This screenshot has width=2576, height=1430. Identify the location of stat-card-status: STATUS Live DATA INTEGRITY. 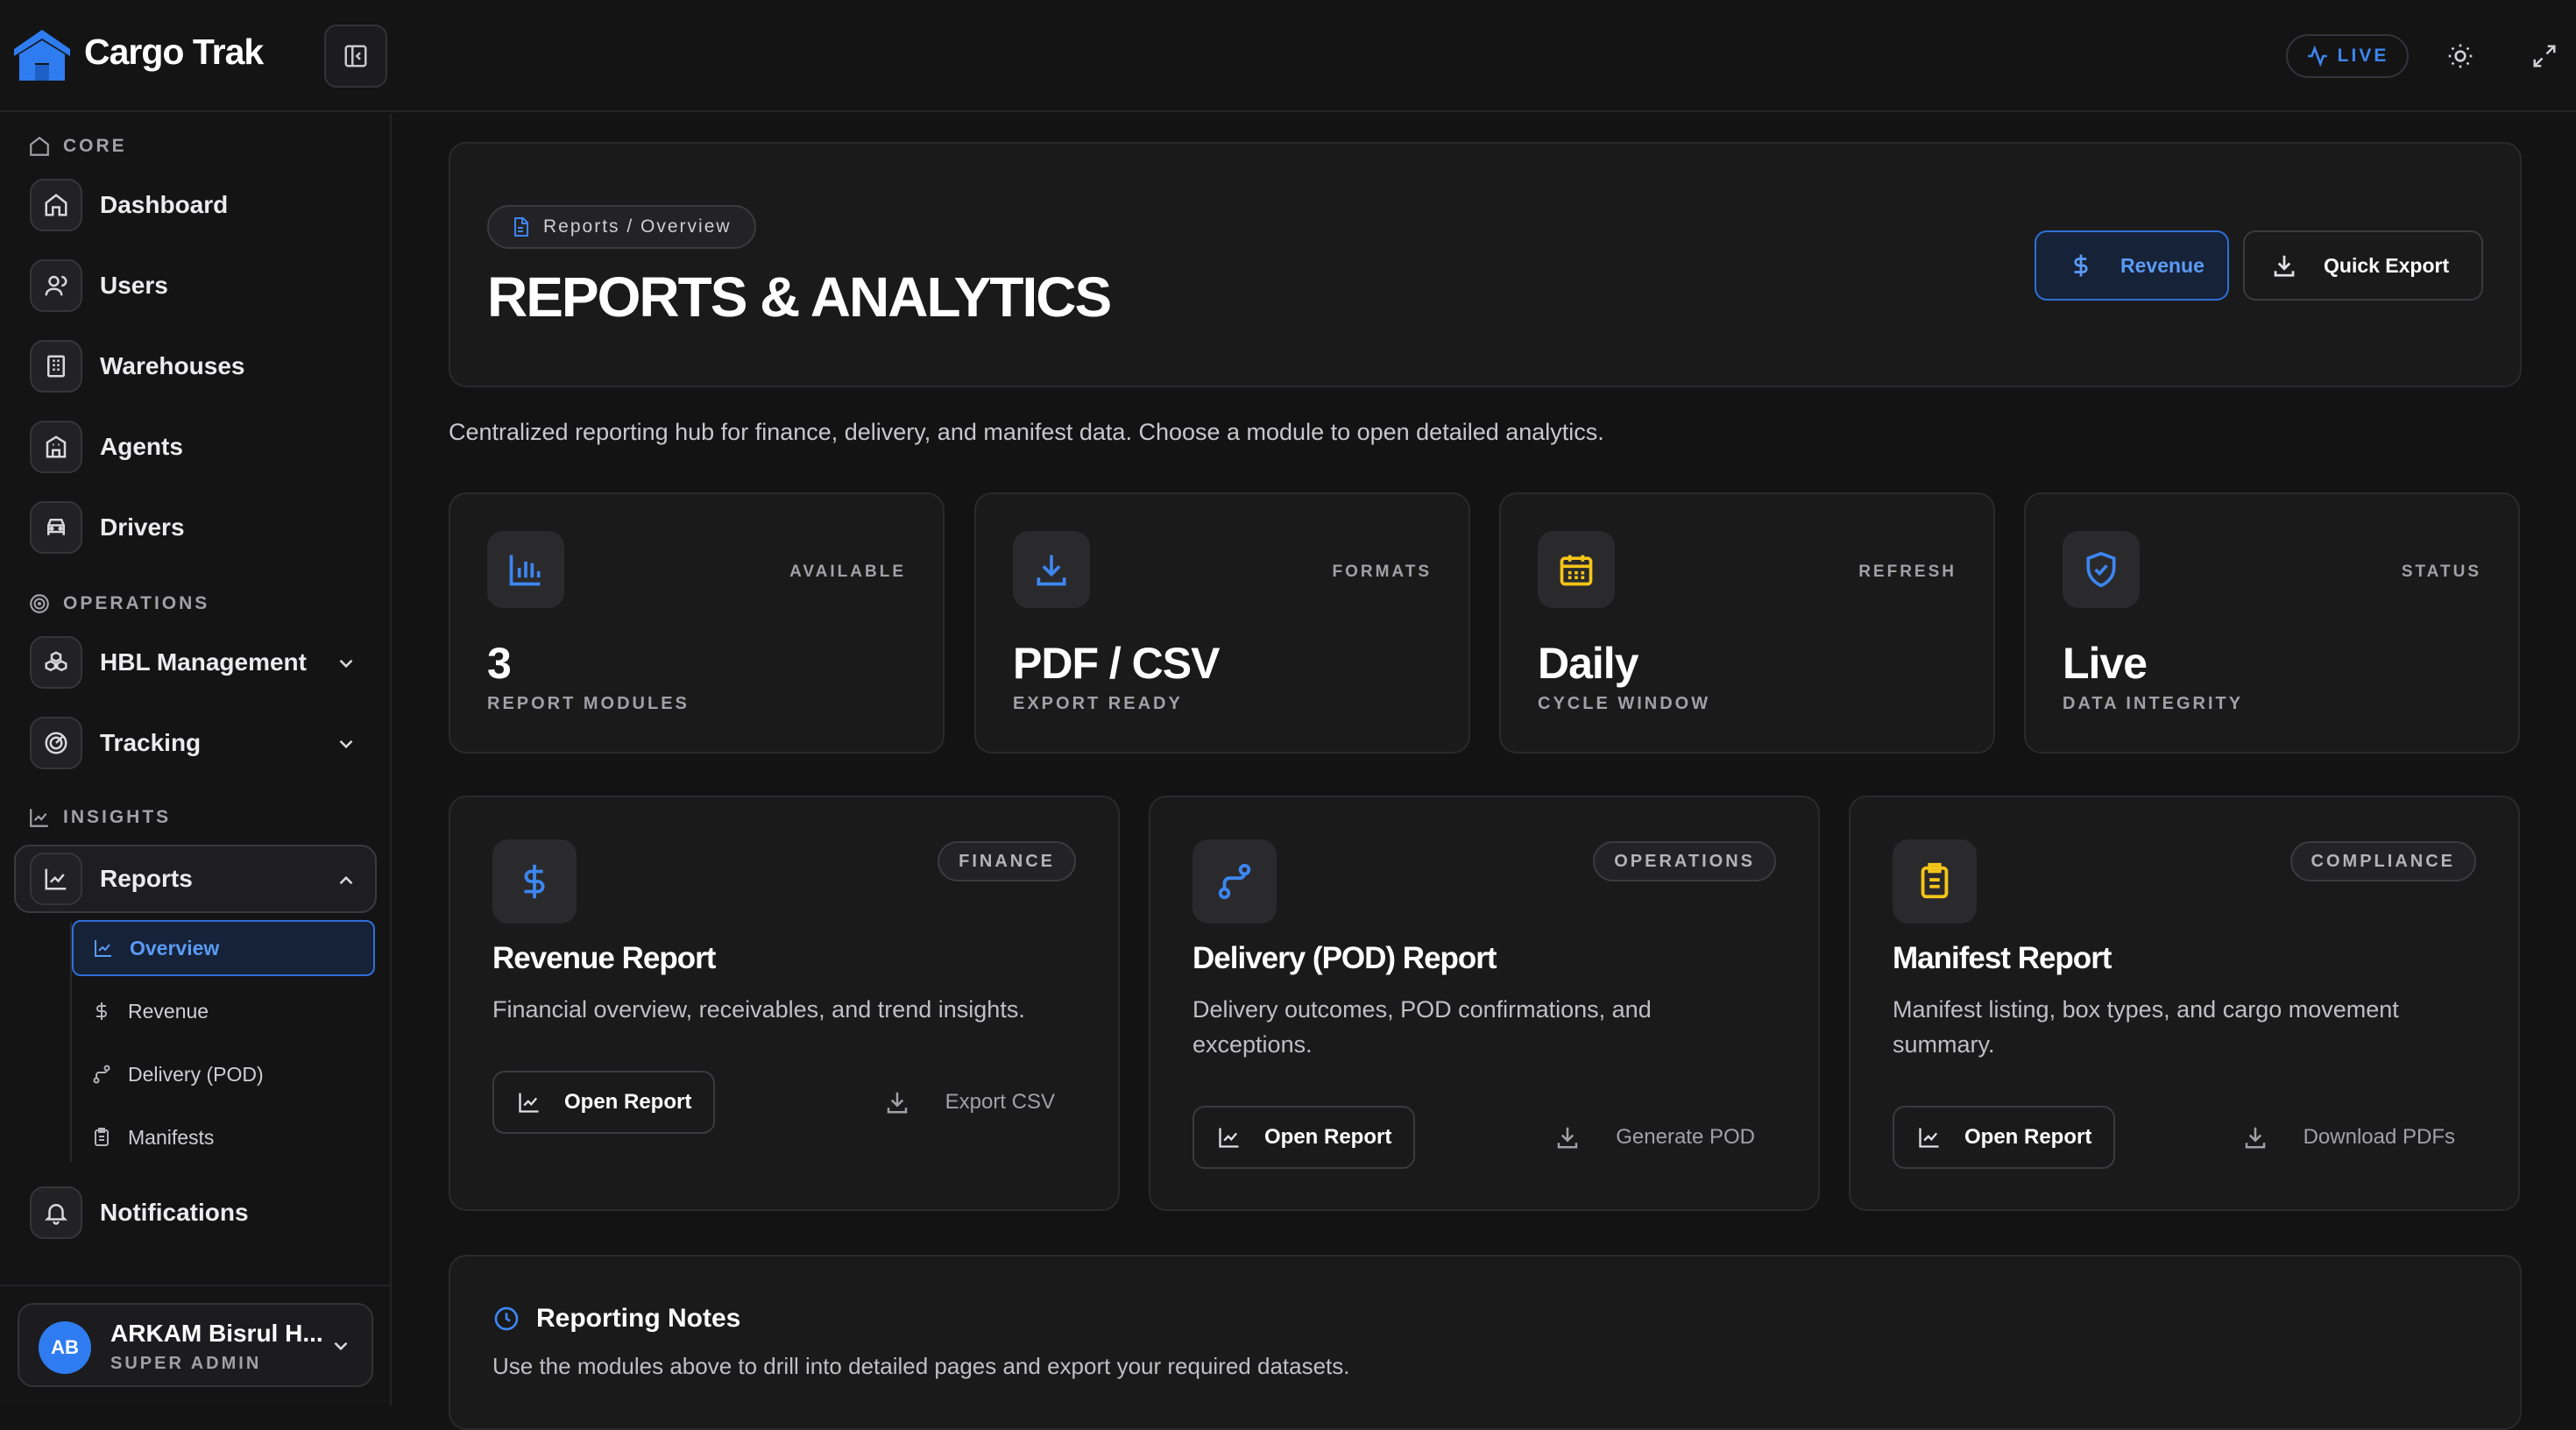
(2272, 623).